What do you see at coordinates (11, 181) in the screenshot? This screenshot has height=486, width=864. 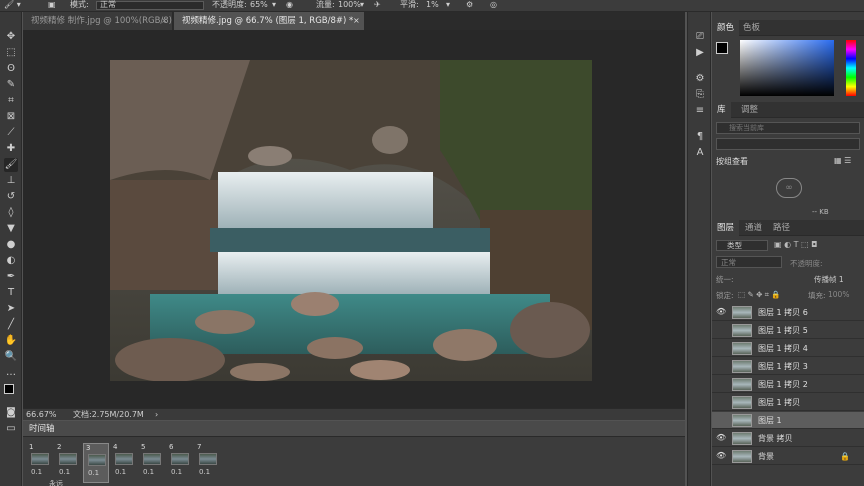 I see `clone-stamp-tool-icon: ⊥` at bounding box center [11, 181].